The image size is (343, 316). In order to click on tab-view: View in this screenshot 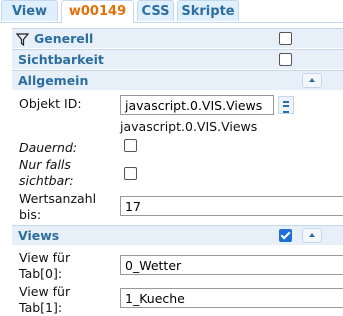, I will do `click(29, 10)`.